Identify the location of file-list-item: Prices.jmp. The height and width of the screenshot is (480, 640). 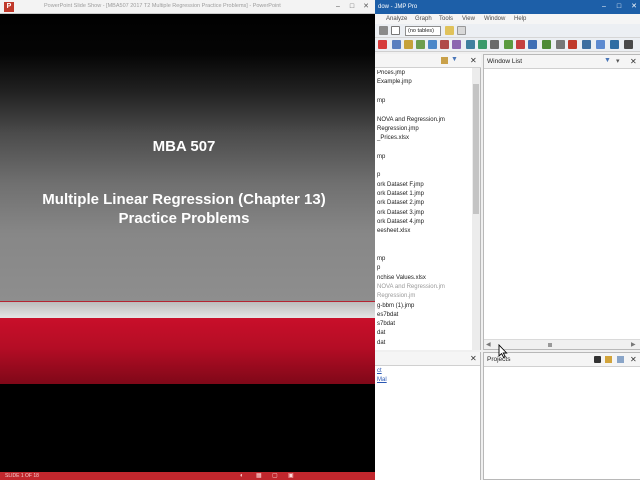
(391, 73).